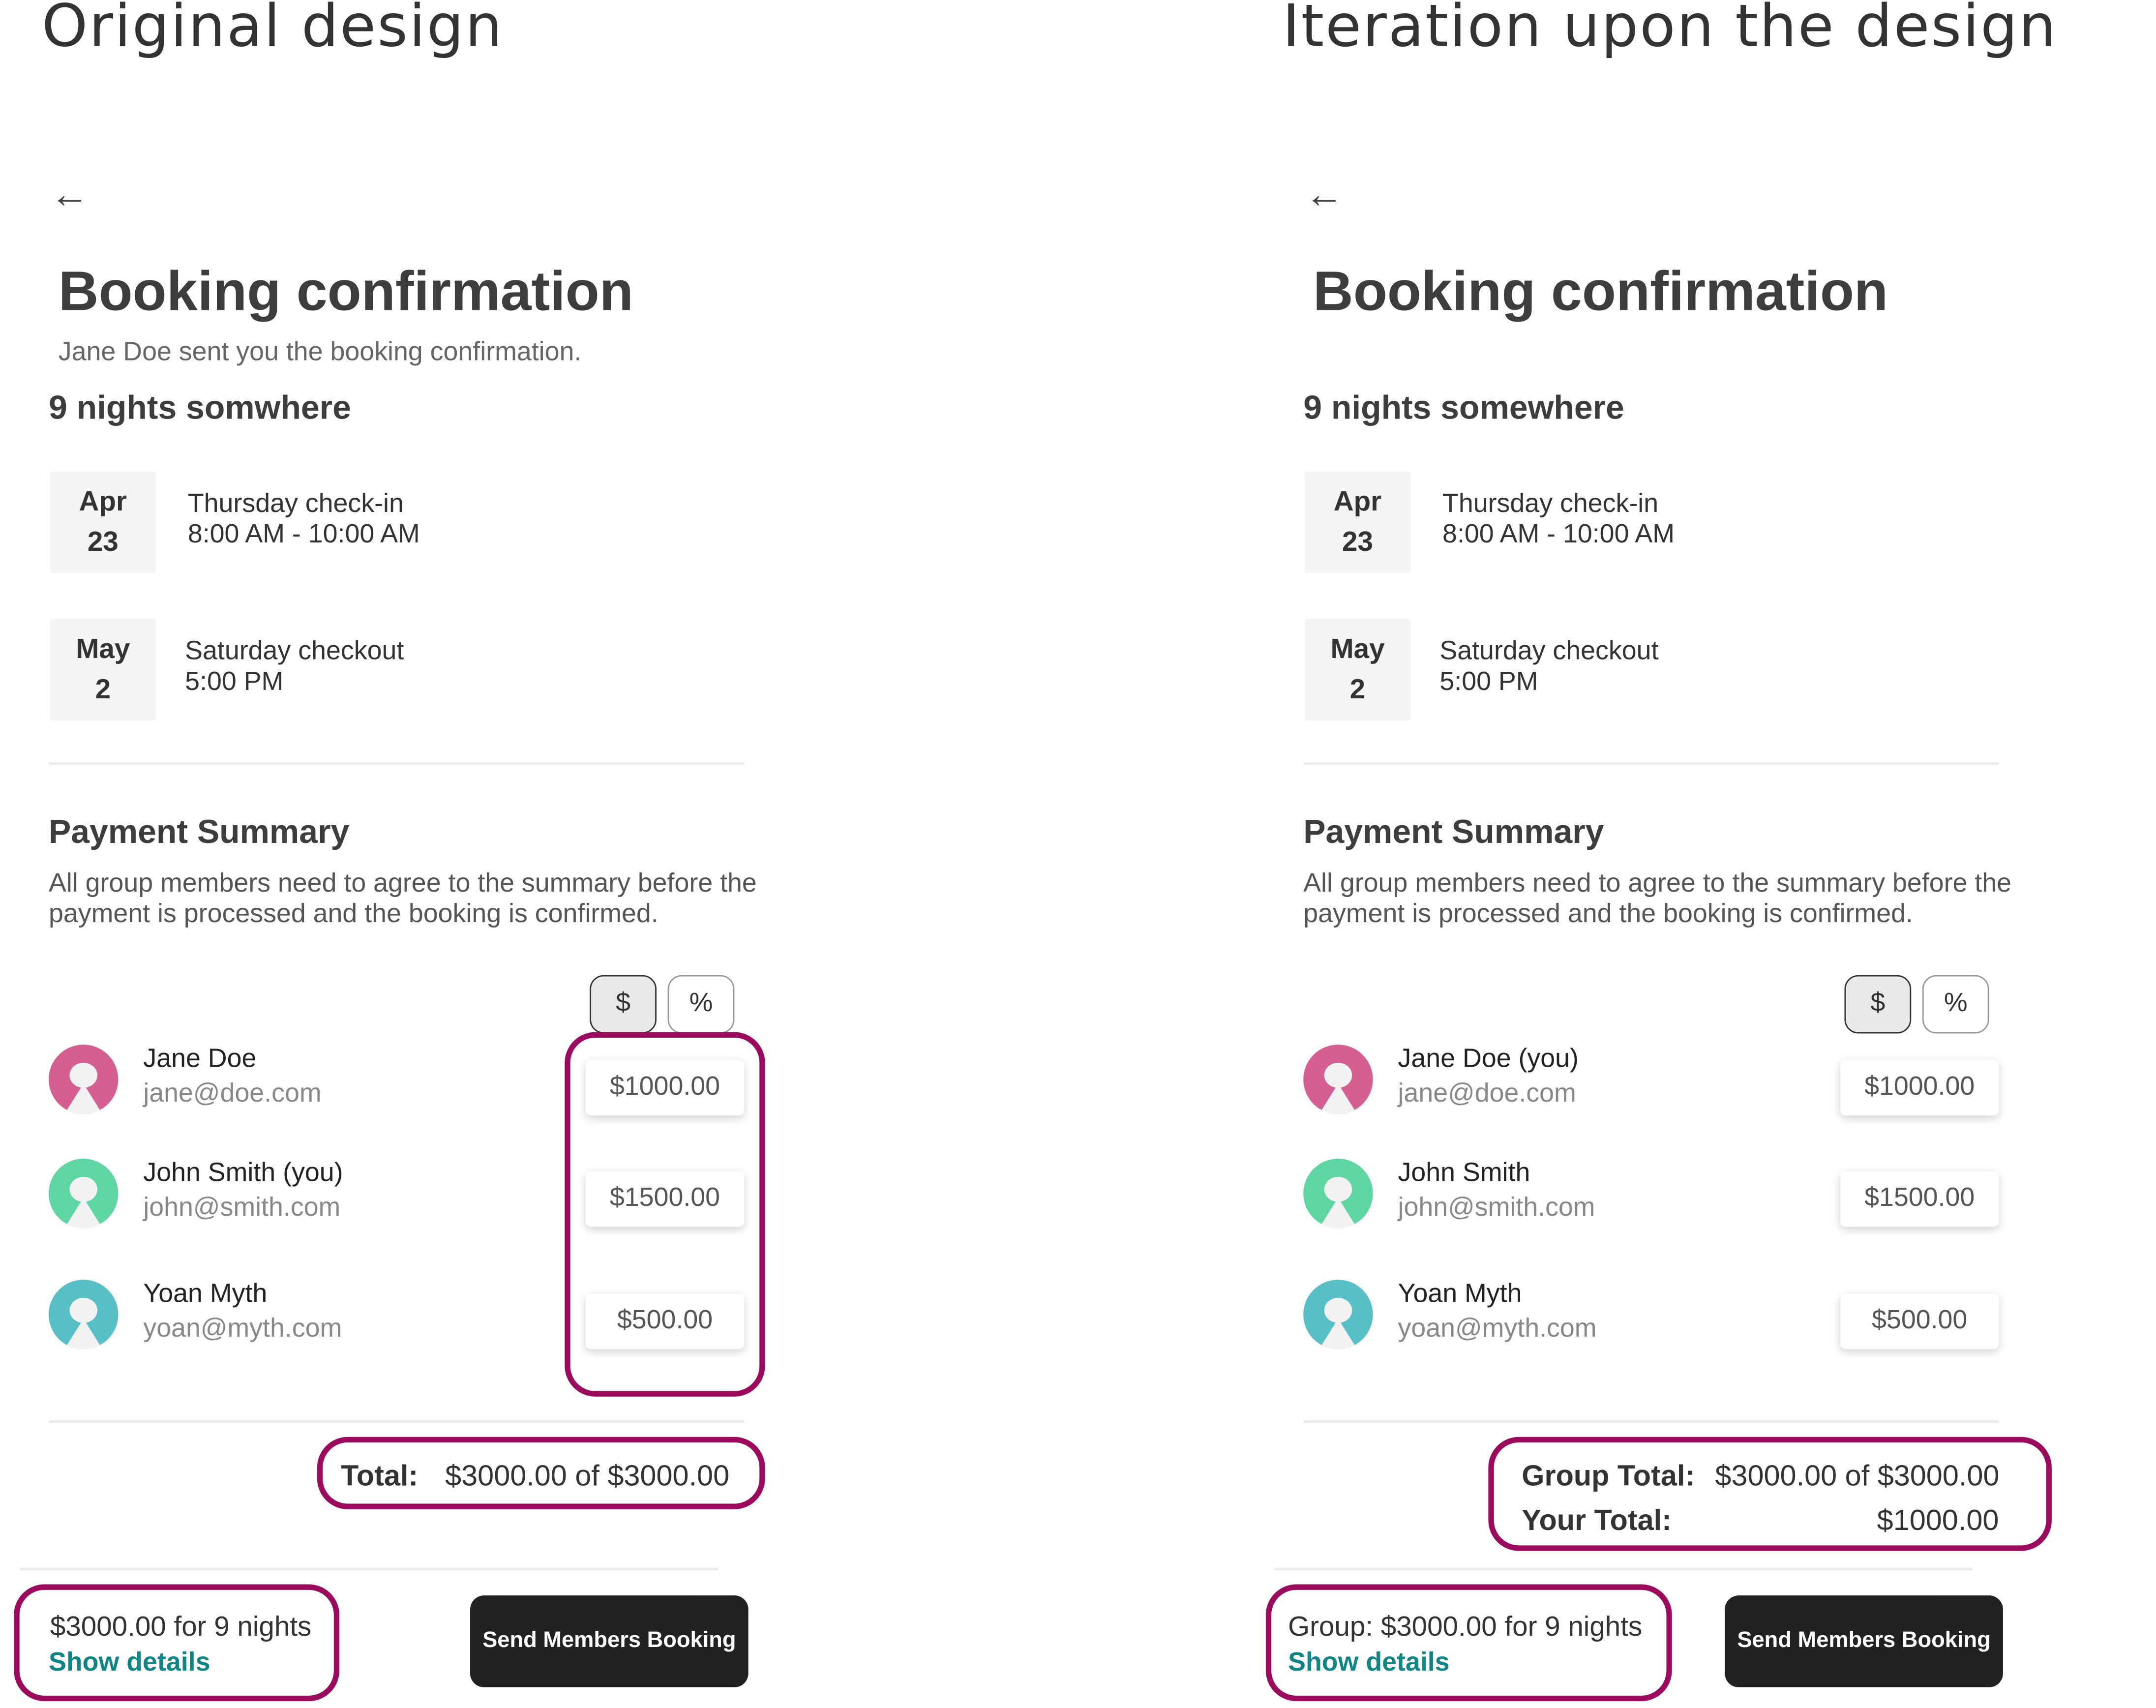 The image size is (2156, 1708). What do you see at coordinates (1597, 1521) in the screenshot?
I see `your-total-label: Your Total:` at bounding box center [1597, 1521].